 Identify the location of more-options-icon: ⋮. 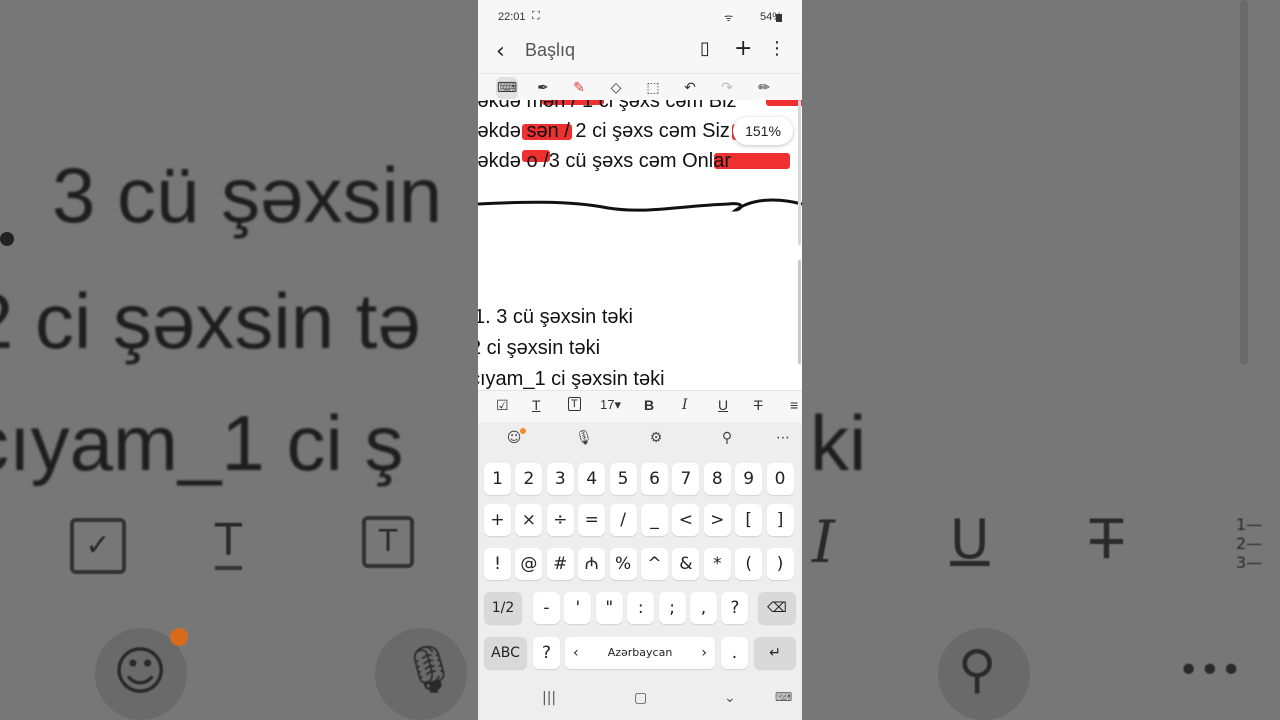
(777, 48).